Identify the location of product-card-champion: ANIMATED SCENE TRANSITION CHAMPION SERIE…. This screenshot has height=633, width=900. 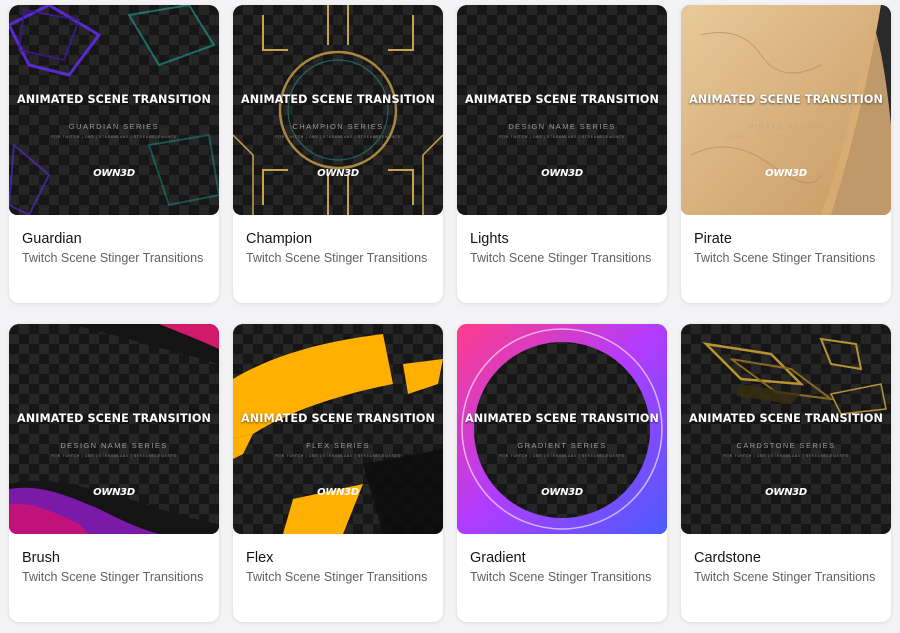
(338, 154).